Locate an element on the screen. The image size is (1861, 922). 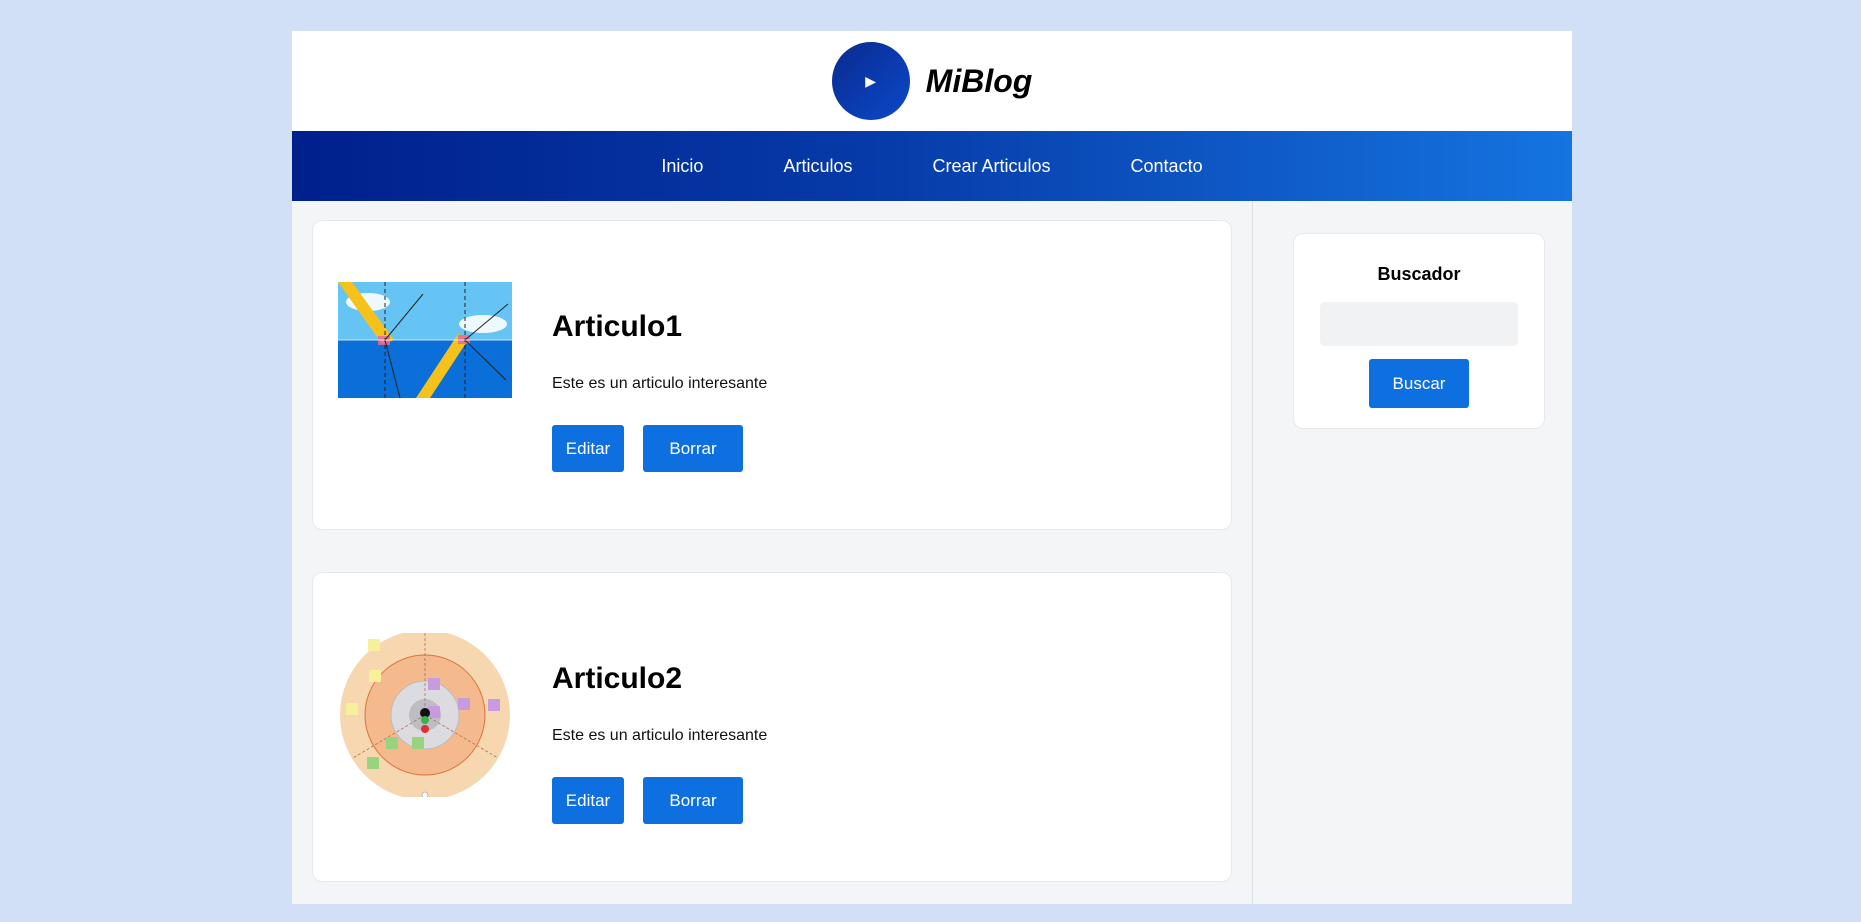
site-title: MiBlog is located at coordinates (979, 81).